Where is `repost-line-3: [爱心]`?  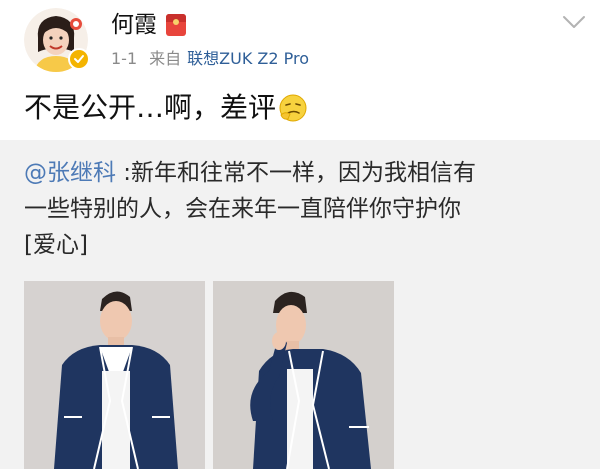
repost-line-3: [爱心] is located at coordinates (56, 245).